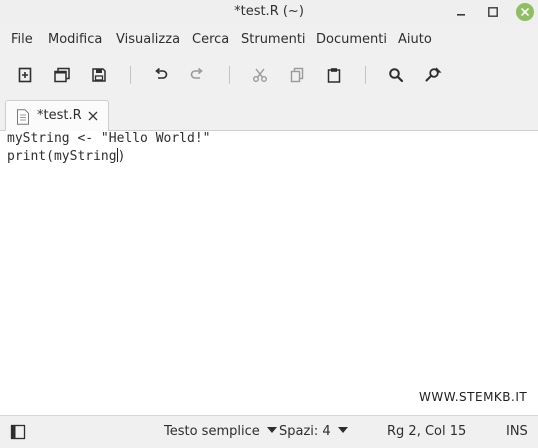 This screenshot has height=448, width=538. Describe the element at coordinates (121, 156) in the screenshot. I see `code-after-cursor: )` at that location.